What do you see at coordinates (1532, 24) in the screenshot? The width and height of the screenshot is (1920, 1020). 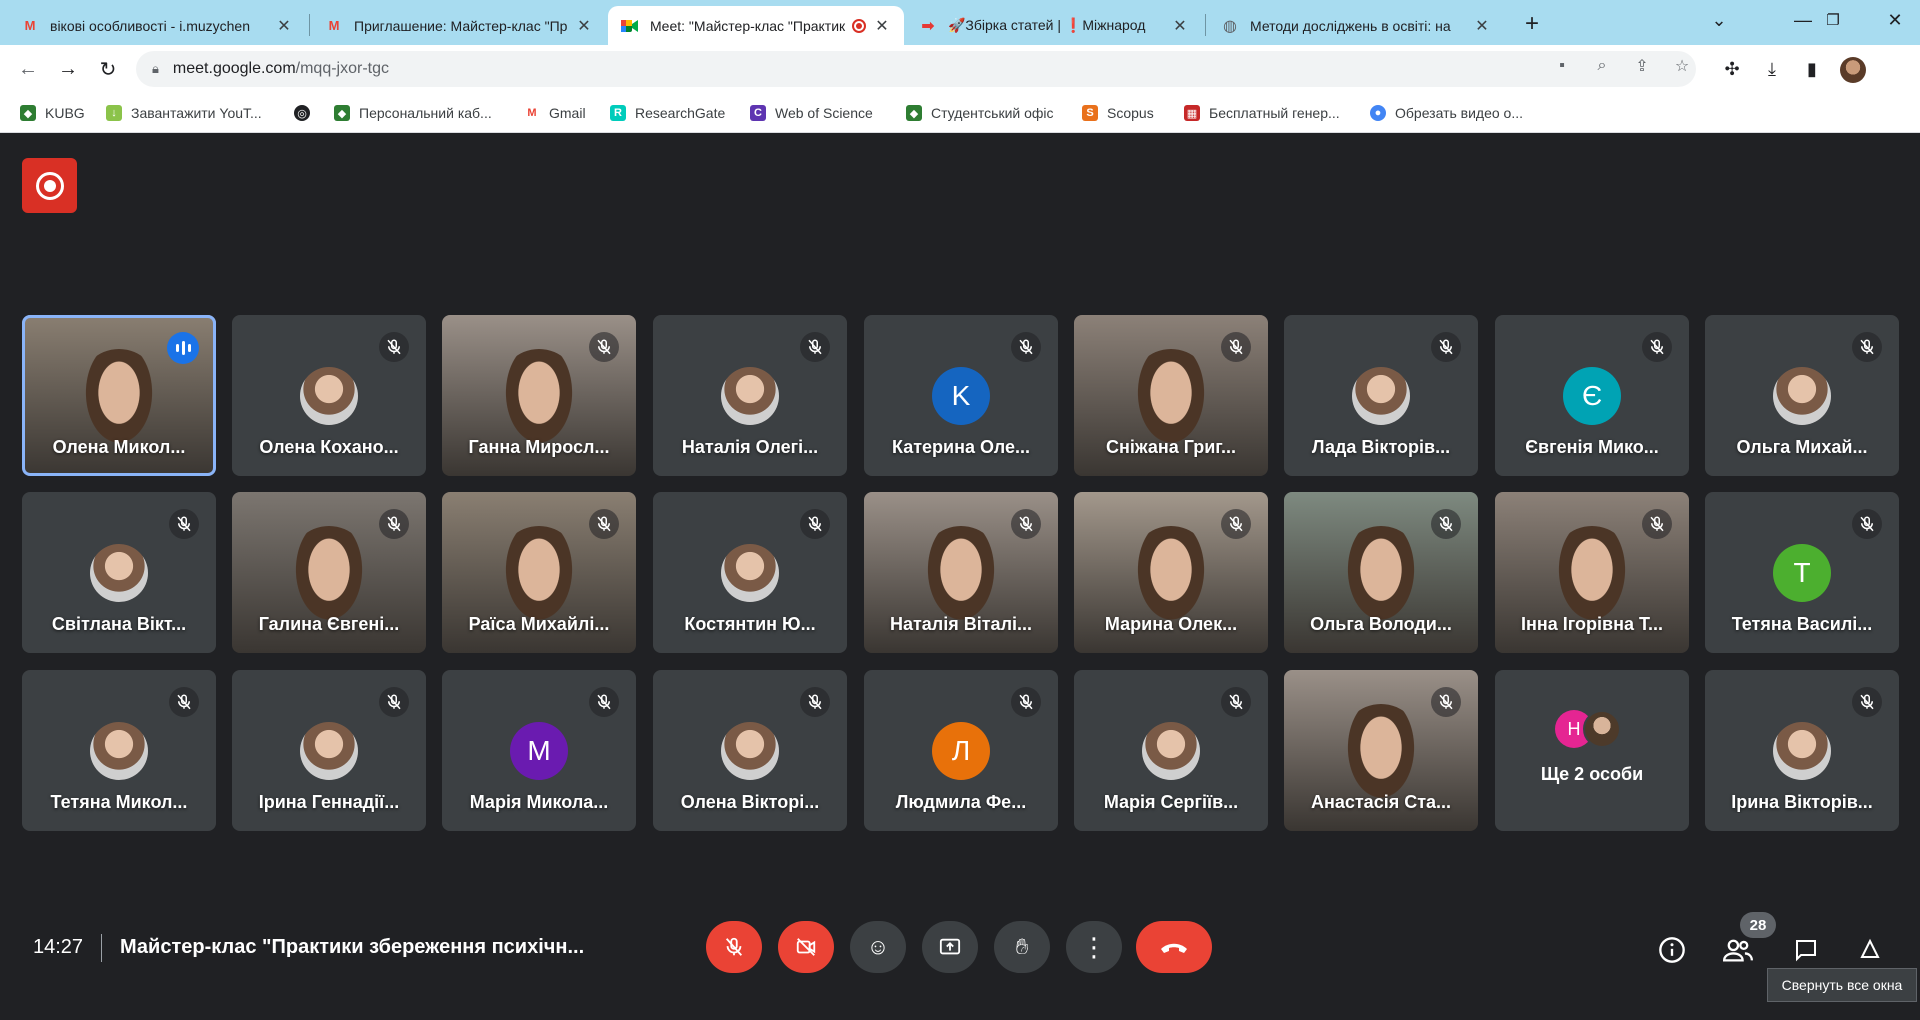 I see `new-tab-button: +` at bounding box center [1532, 24].